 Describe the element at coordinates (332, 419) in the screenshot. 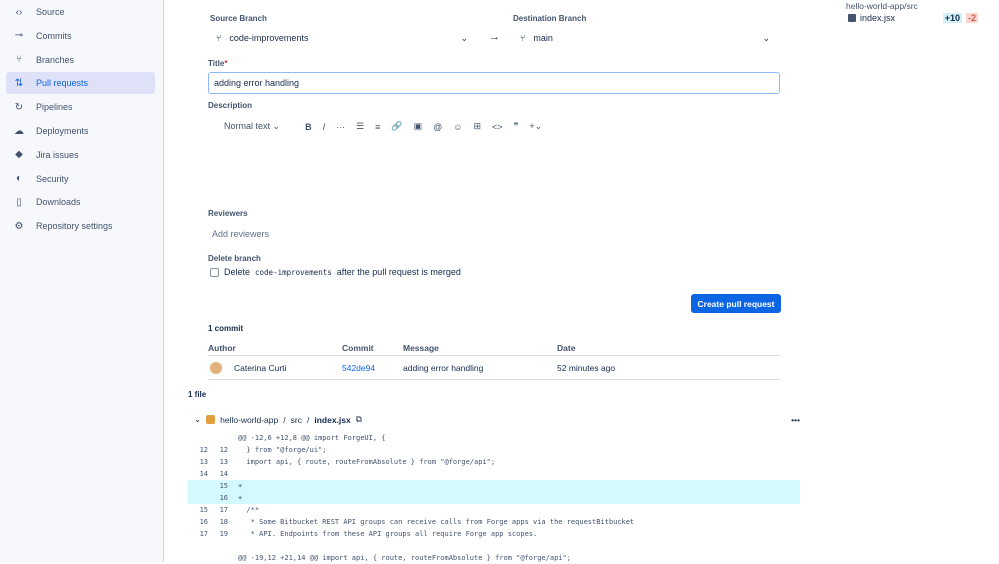

I see `path-file: index.jsx` at that location.